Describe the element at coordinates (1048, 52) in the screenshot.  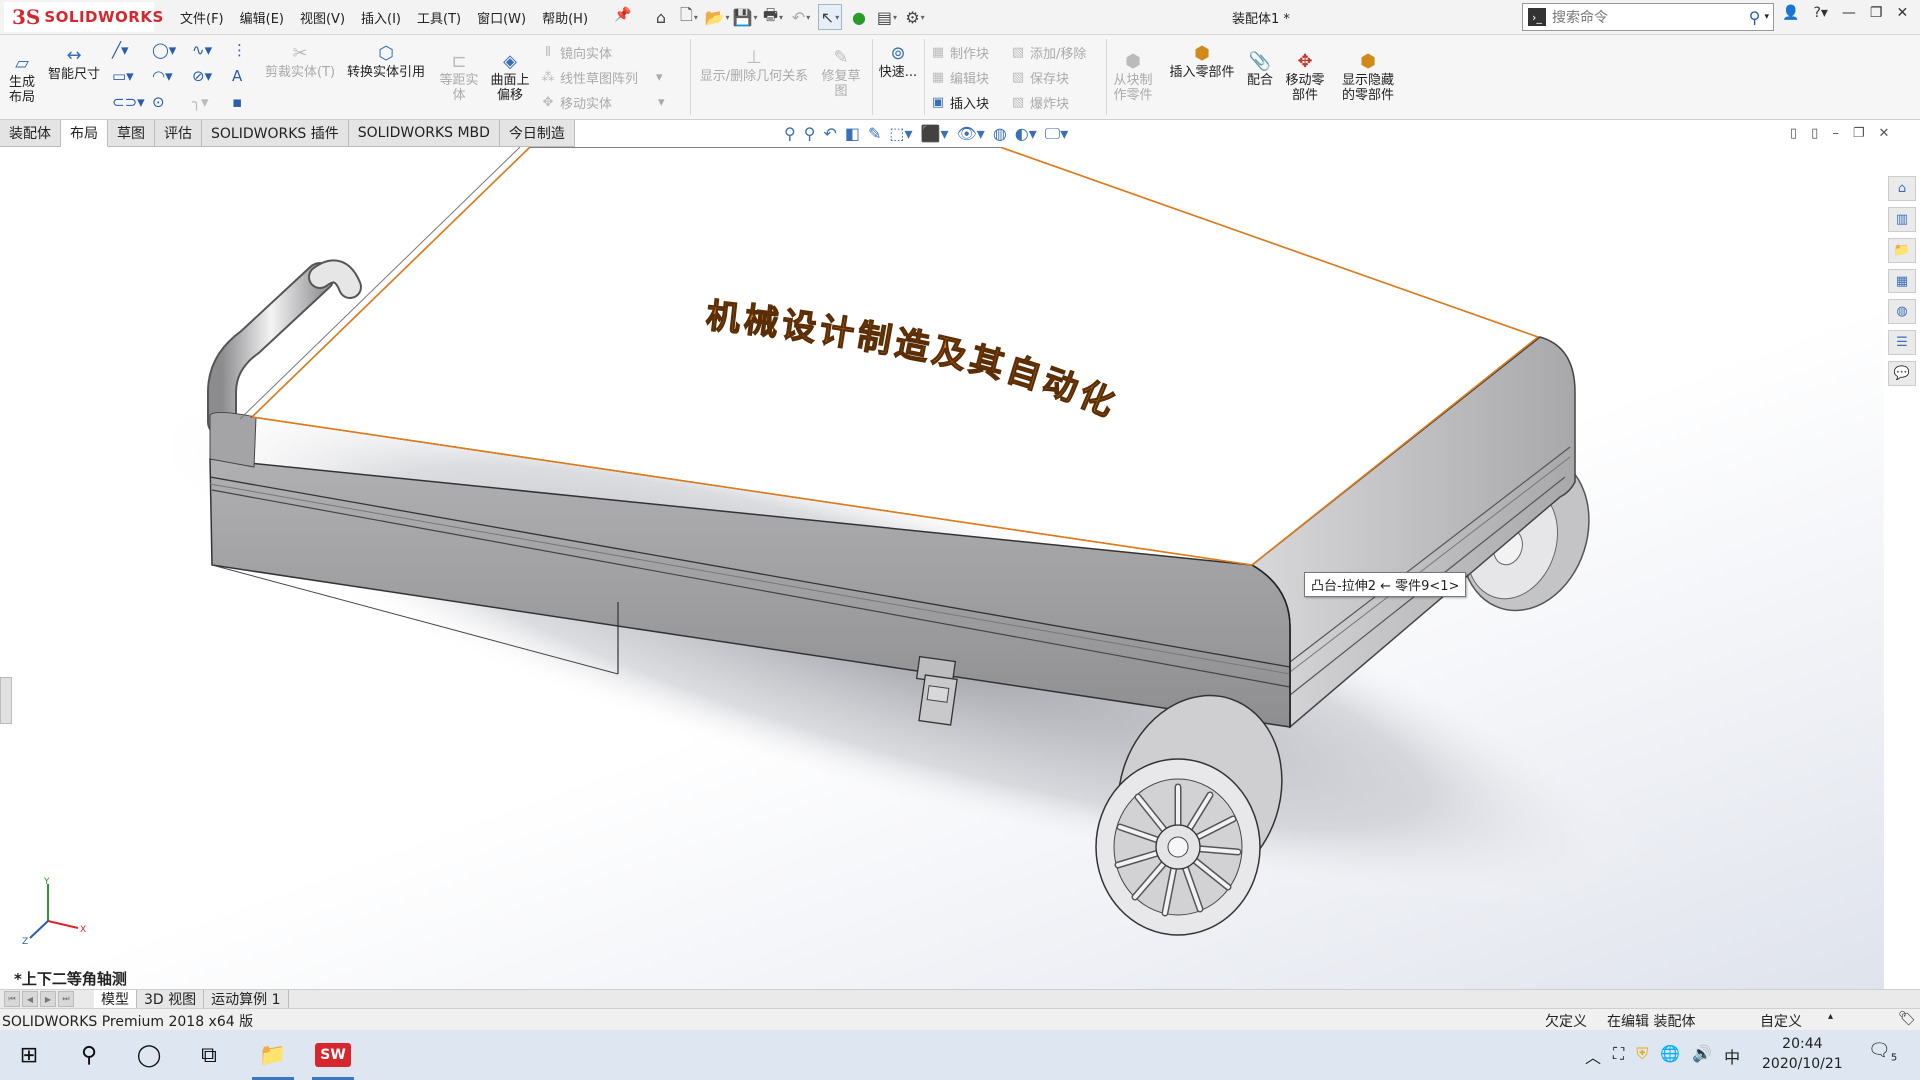
I see `add-remove-button: ▧ 添加/移除` at that location.